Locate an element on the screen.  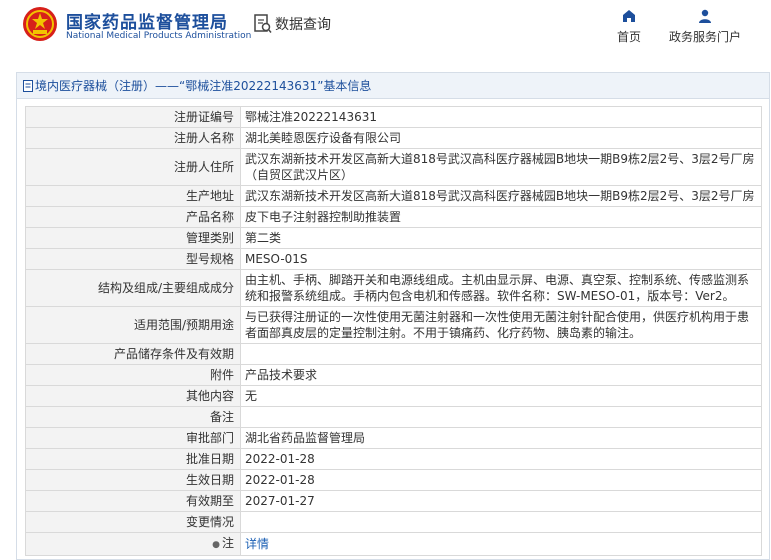
row-label: 其他内容 is located at coordinates (133, 396).